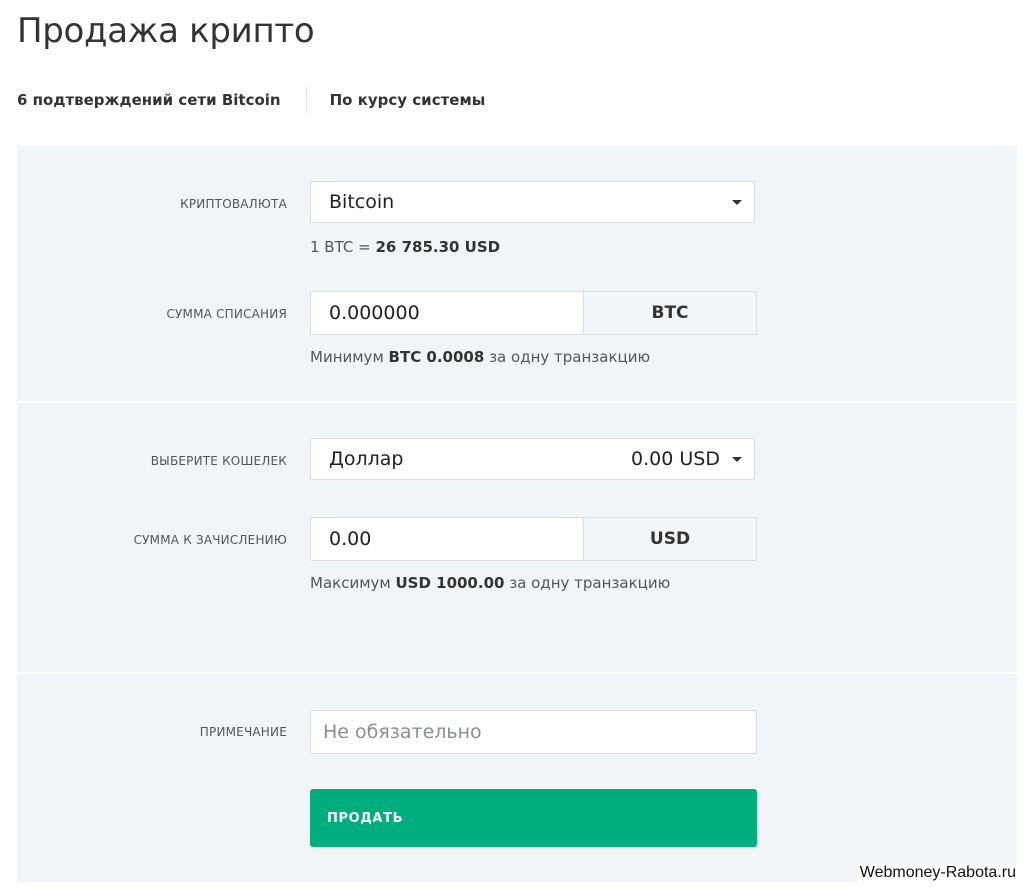  I want to click on watermark: Webmoney-Rabota.ru, so click(937, 873).